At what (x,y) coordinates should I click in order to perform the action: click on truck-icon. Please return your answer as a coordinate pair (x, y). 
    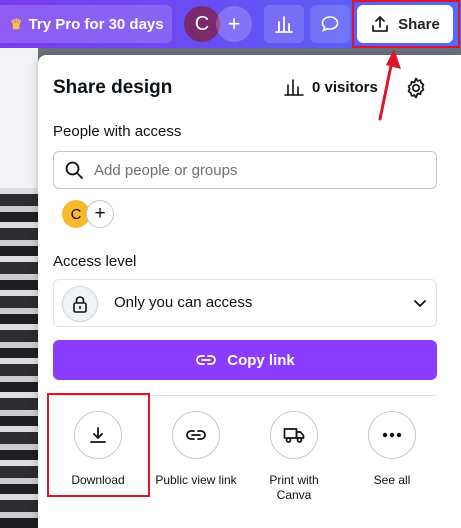
    Looking at the image, I should click on (294, 435).